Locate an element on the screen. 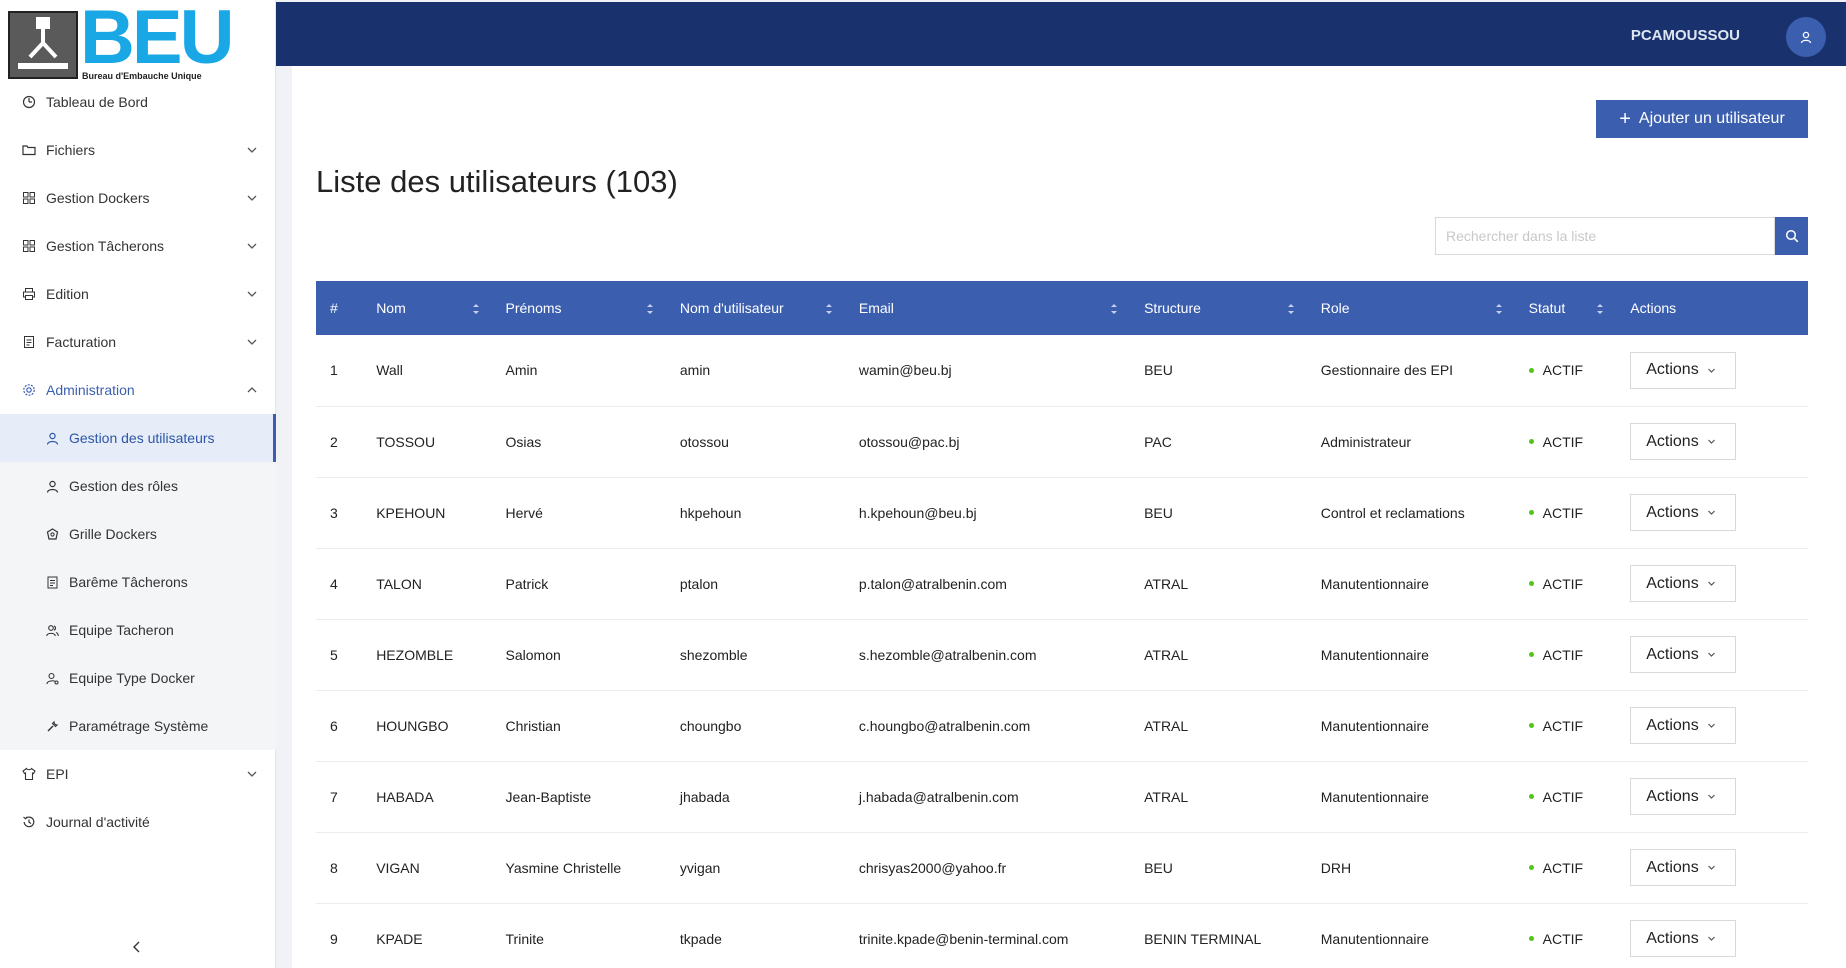 The height and width of the screenshot is (968, 1846). user-settings-icon is located at coordinates (52, 678).